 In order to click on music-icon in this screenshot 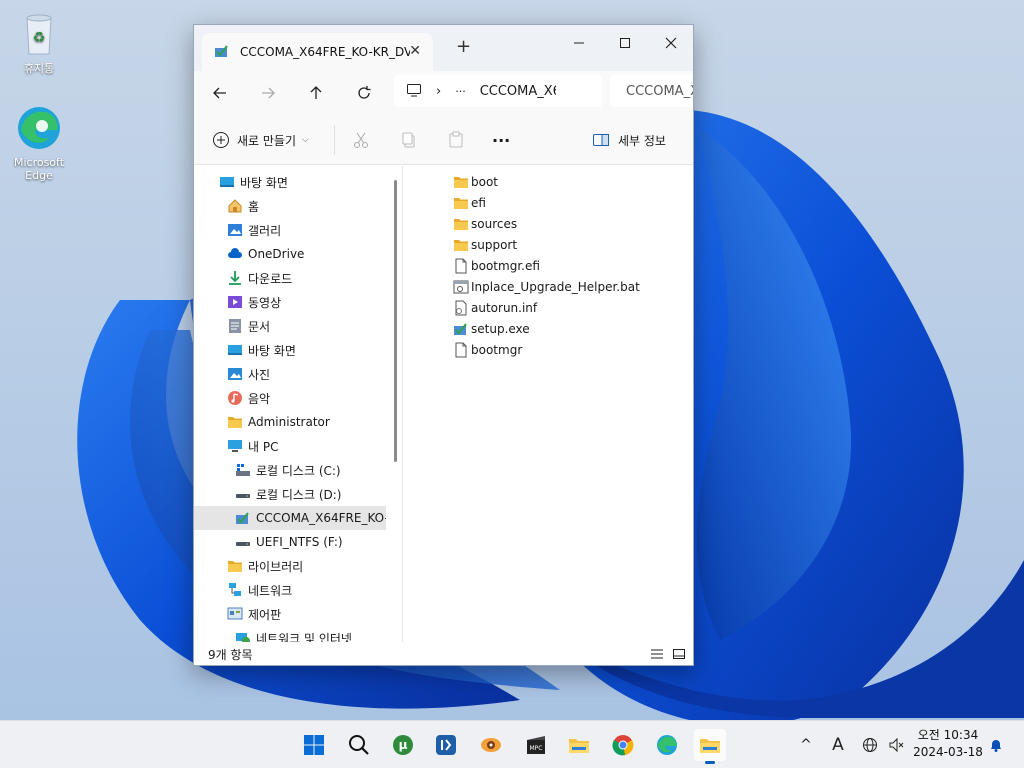, I will do `click(235, 398)`.